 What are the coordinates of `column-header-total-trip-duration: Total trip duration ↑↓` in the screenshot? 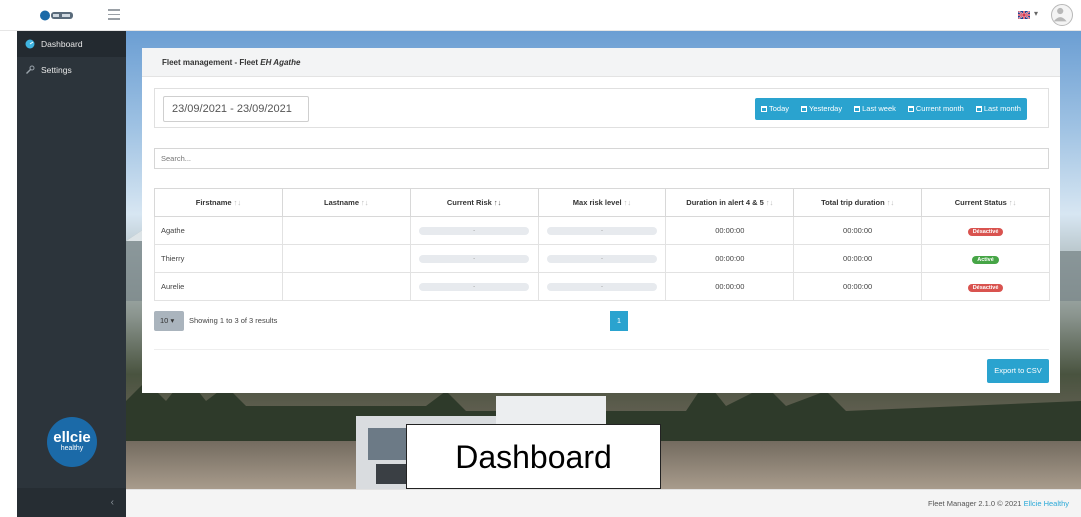 It's located at (858, 202).